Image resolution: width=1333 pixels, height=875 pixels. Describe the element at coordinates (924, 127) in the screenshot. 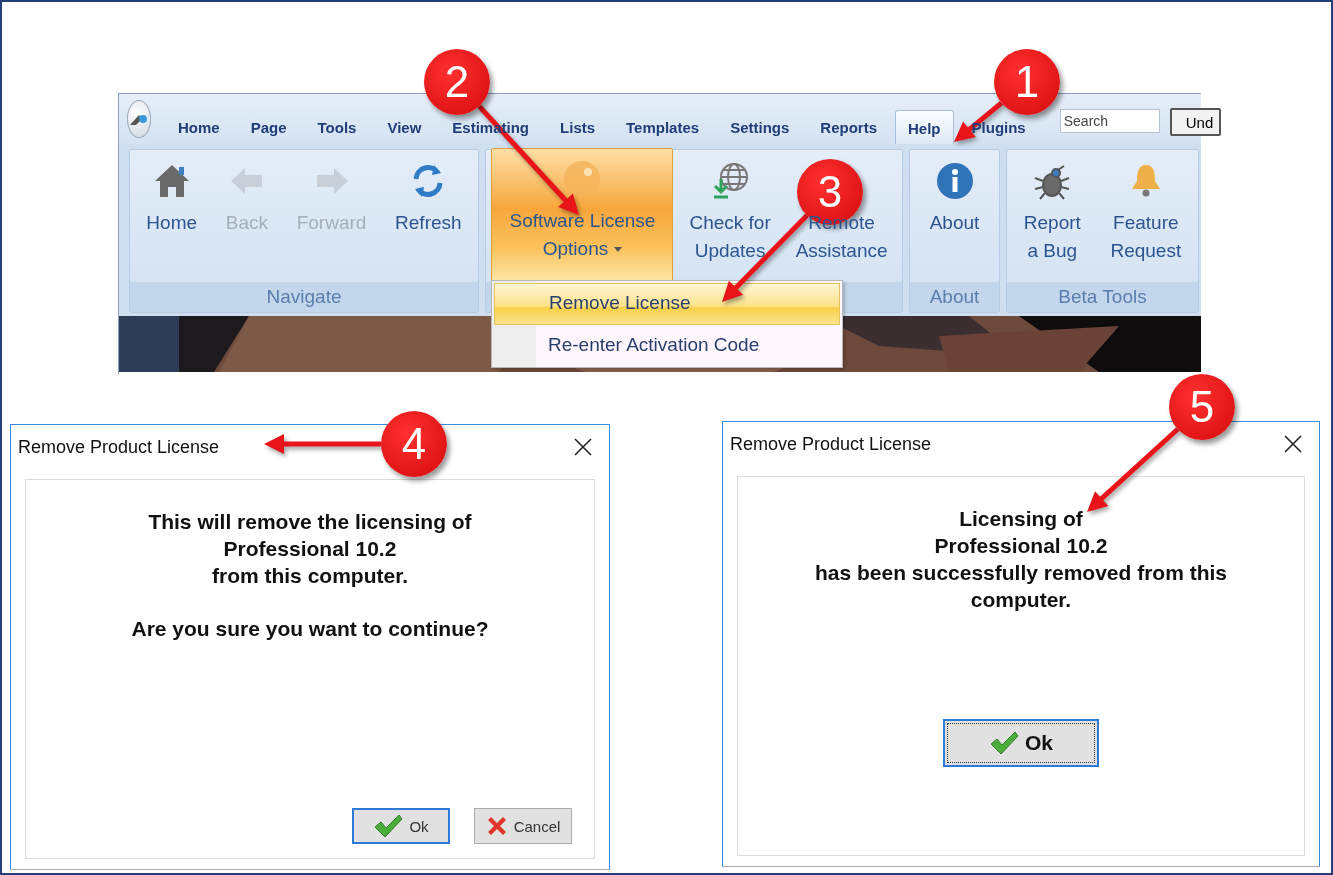

I see `ribbon-tab: Help` at that location.